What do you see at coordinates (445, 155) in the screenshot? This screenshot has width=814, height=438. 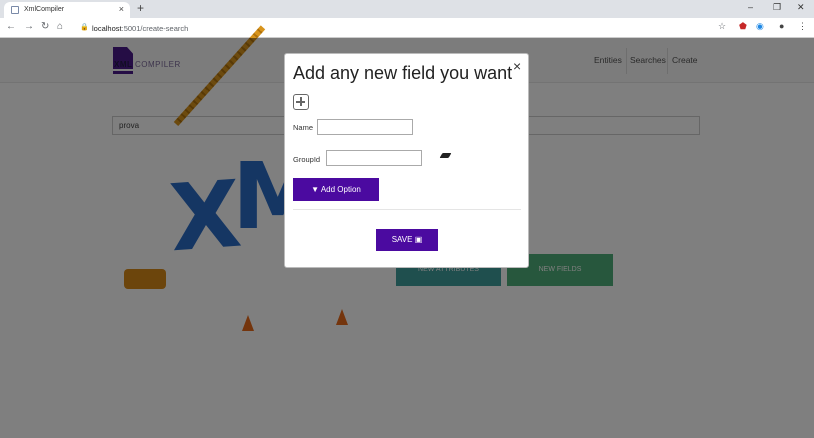 I see `eraser-icon` at bounding box center [445, 155].